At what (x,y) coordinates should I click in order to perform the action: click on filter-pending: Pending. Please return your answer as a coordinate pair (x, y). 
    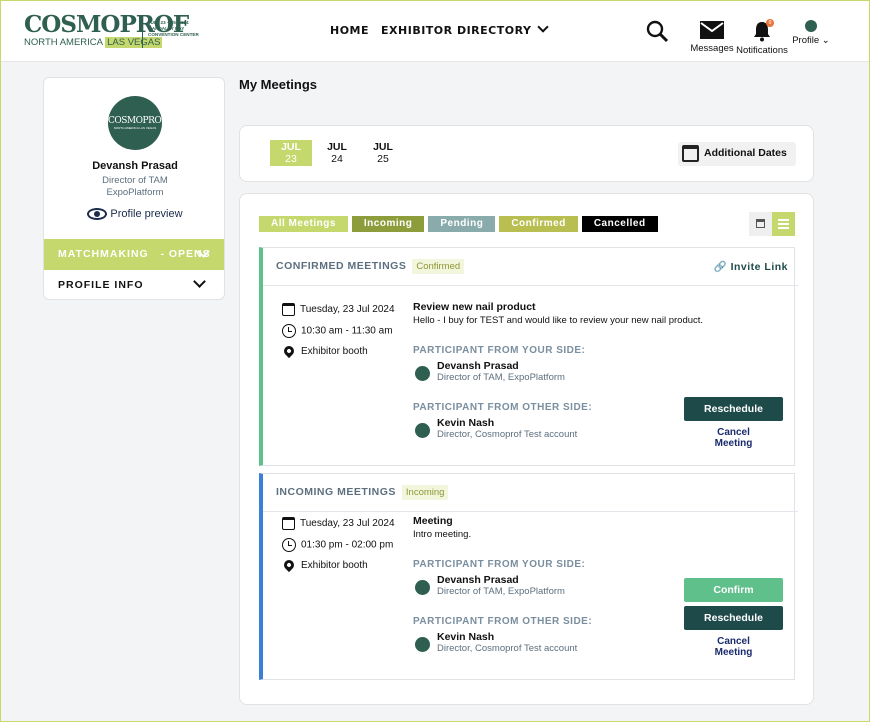
    Looking at the image, I should click on (462, 224).